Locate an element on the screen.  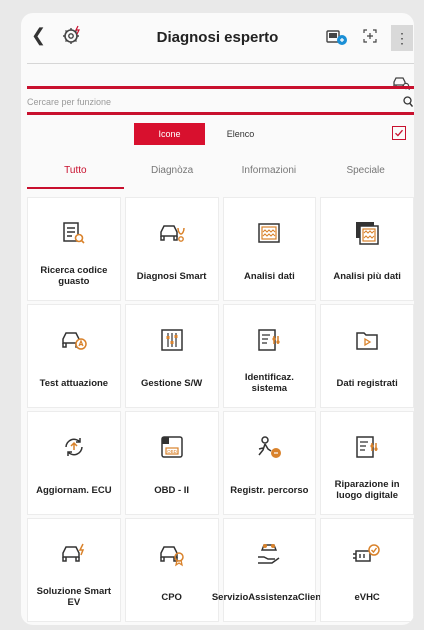
function-label: ServizioAssistenzaClienti is located at coordinates (269, 597).